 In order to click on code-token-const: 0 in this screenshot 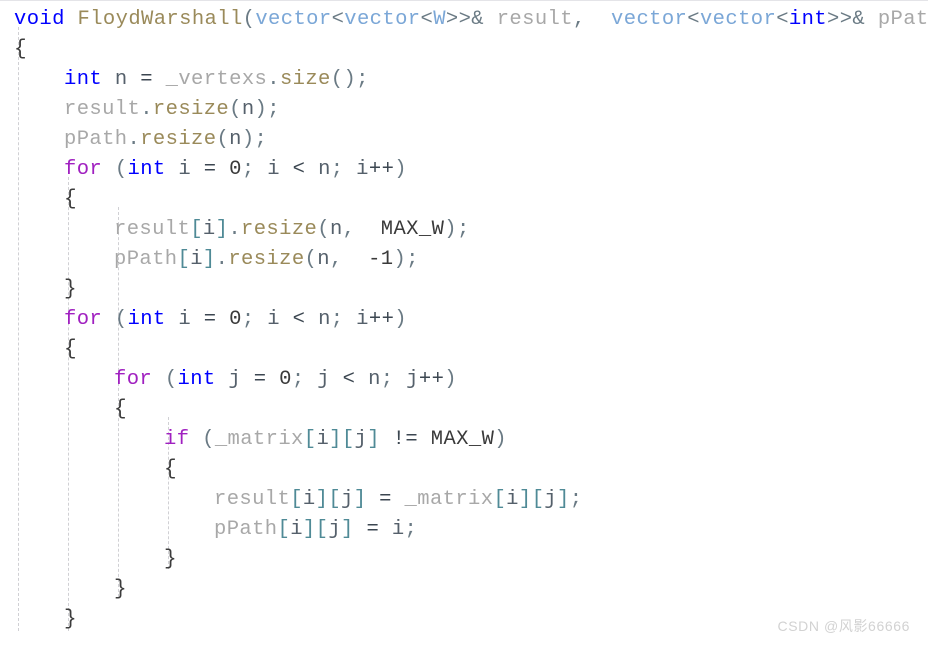, I will do `click(235, 319)`.